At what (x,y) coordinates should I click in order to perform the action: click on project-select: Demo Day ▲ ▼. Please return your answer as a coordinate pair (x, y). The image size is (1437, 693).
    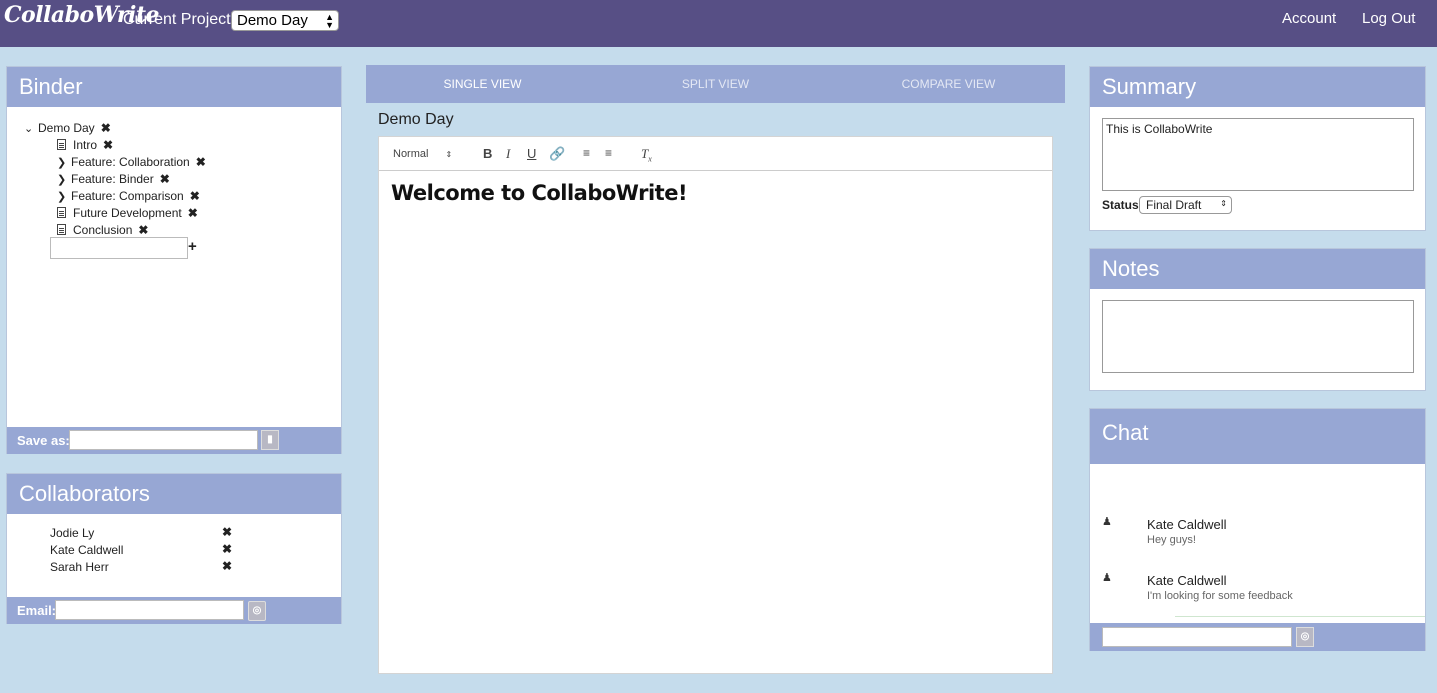
    Looking at the image, I should click on (285, 20).